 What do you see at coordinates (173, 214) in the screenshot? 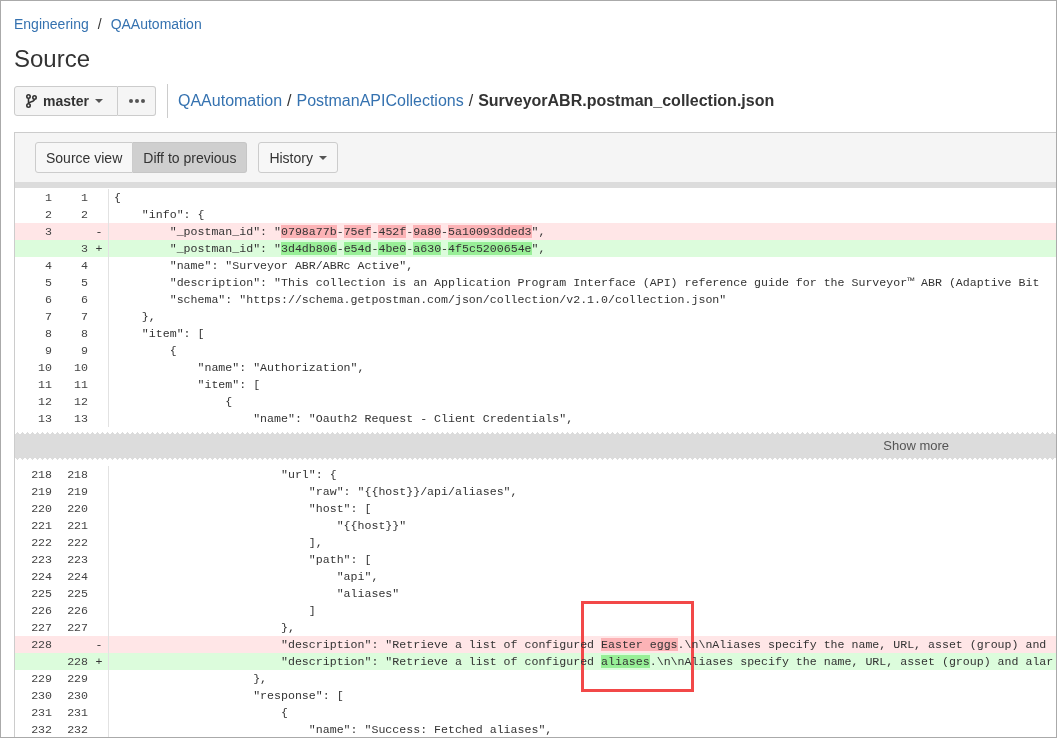
I see `code-line: "info": {` at bounding box center [173, 214].